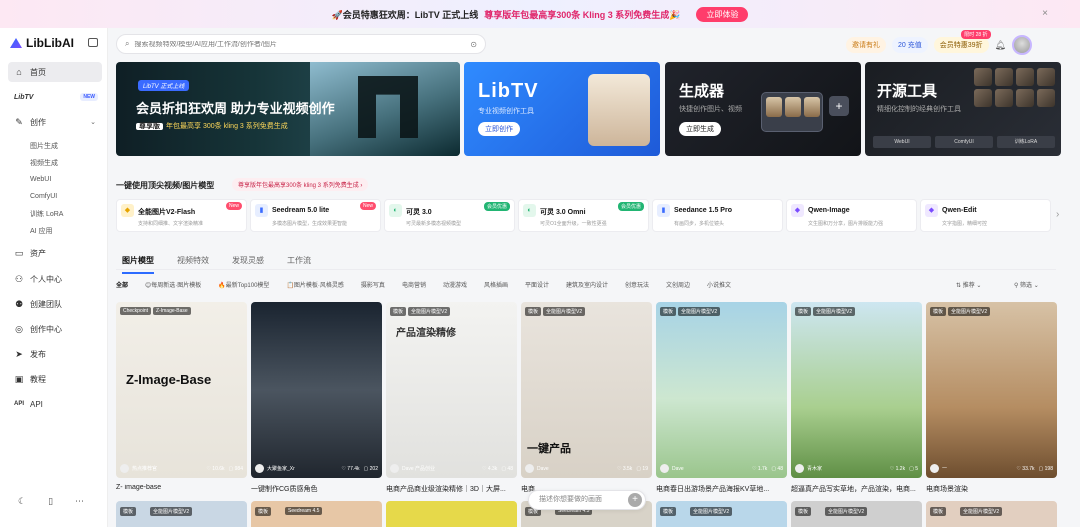 The image size is (1080, 527). What do you see at coordinates (587, 500) in the screenshot?
I see `prompt-input: 描述你想要做的画面 +` at bounding box center [587, 500].